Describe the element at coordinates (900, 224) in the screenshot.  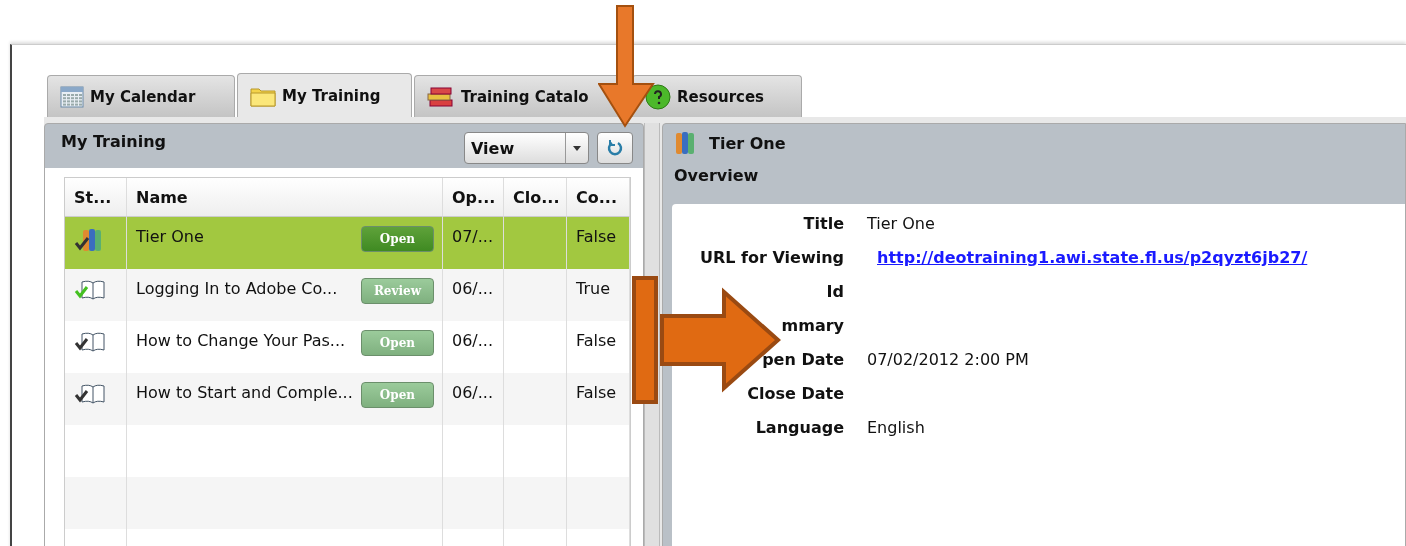
I see `field-value: Tier One` at that location.